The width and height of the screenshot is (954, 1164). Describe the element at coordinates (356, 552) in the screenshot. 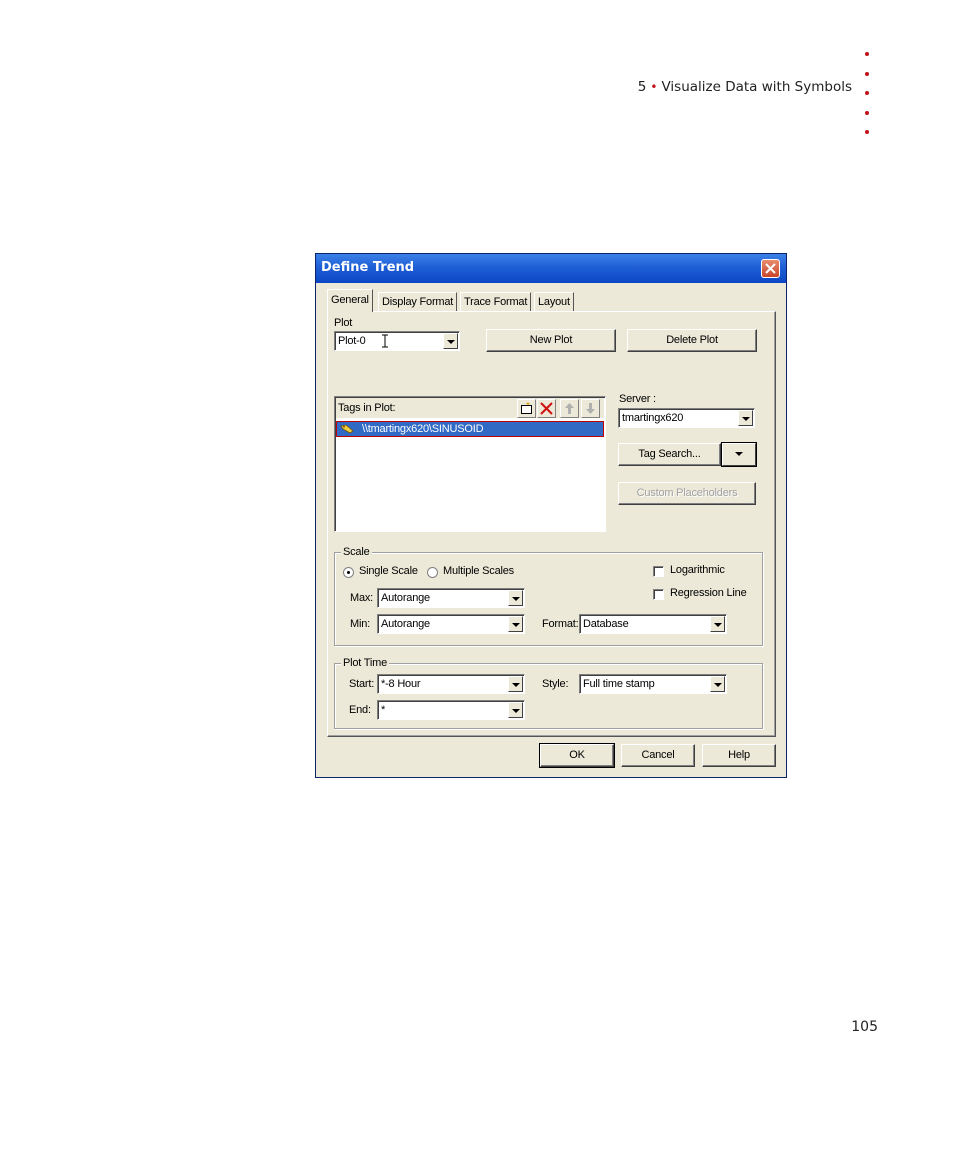

I see `scale-group-title: Scale` at that location.